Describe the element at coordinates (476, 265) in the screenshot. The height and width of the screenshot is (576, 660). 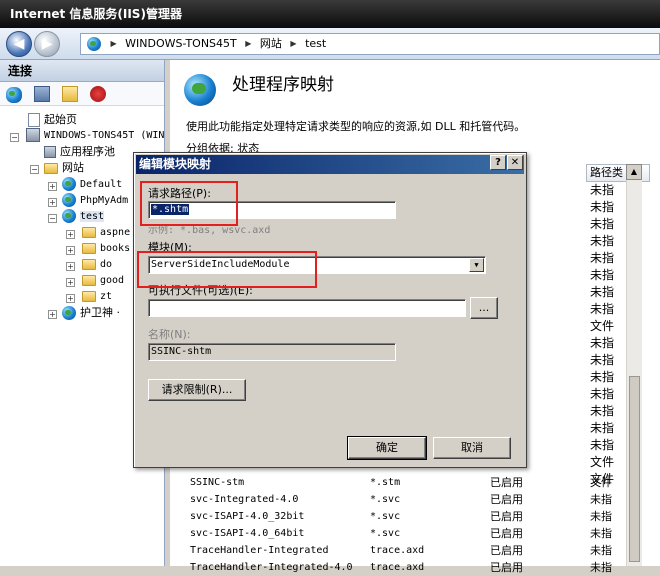
I see `chevron-down-icon: ▼` at that location.